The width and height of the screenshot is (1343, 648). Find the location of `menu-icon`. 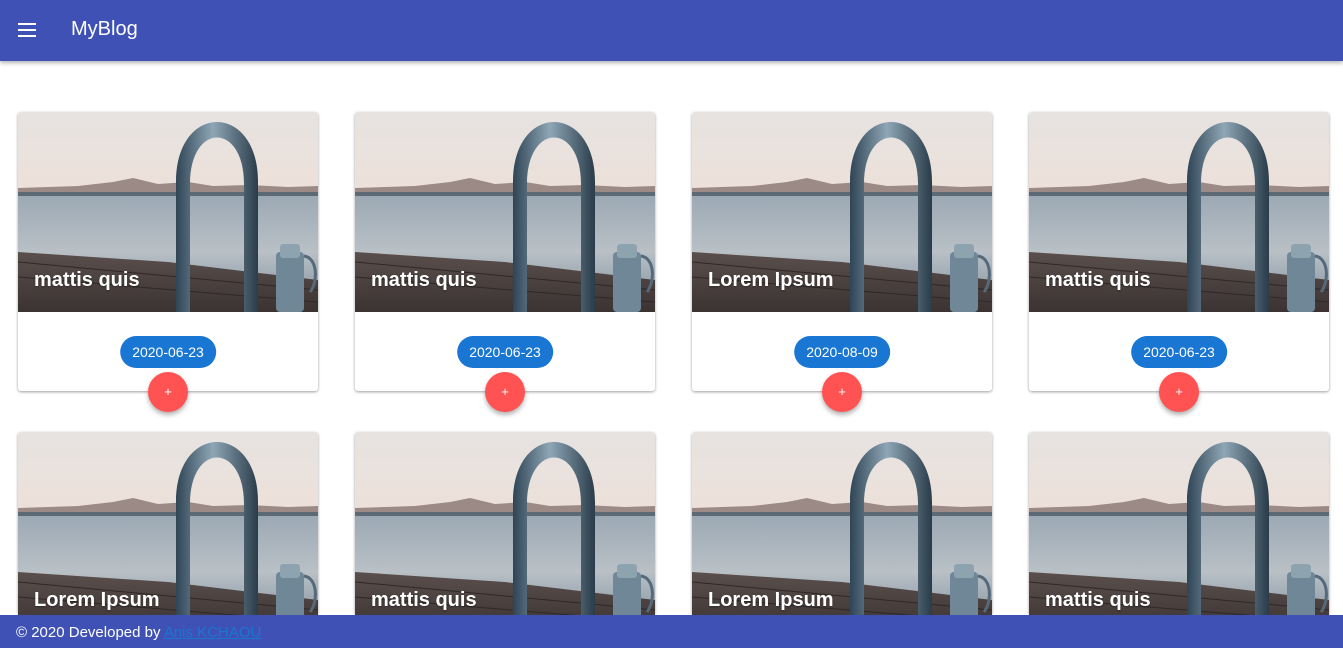

menu-icon is located at coordinates (27, 30).